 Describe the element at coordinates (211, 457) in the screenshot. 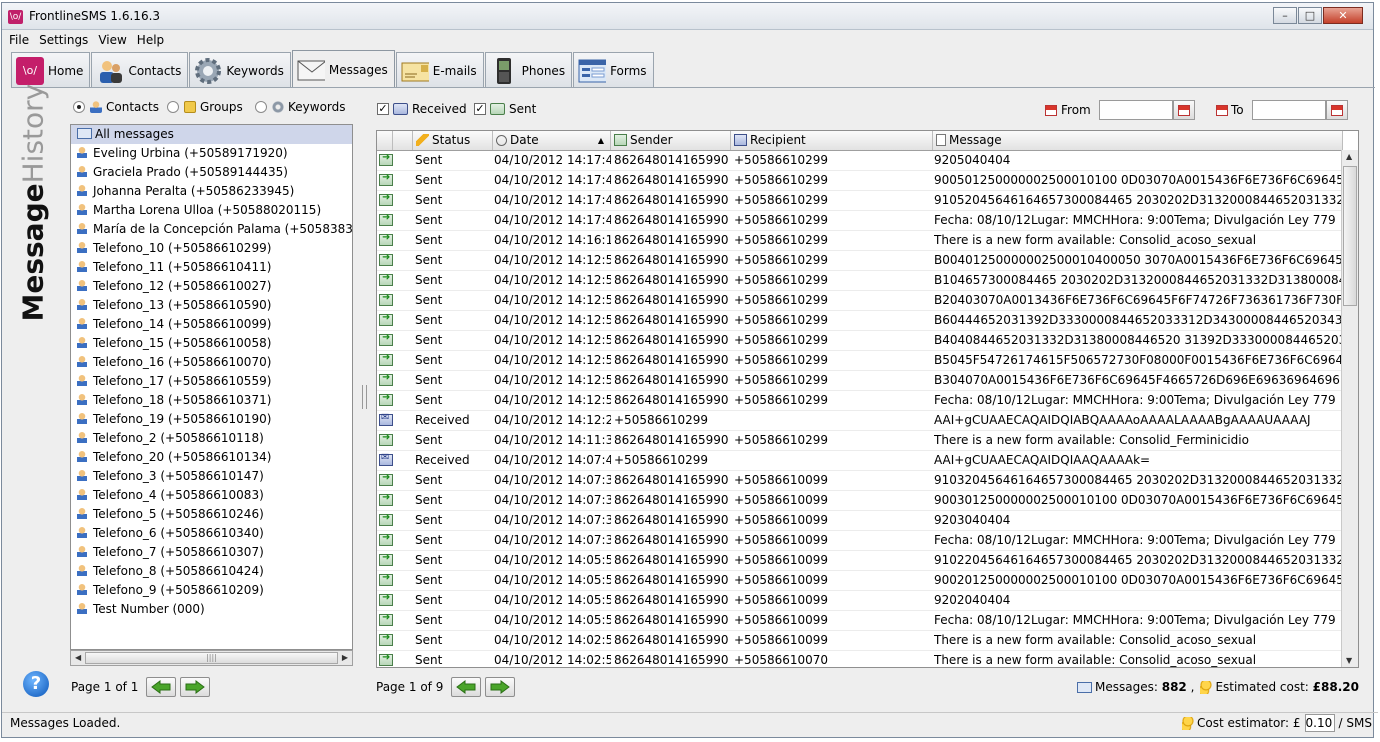

I see `contact-list-item: Telefono_20 (+50586610134)` at that location.